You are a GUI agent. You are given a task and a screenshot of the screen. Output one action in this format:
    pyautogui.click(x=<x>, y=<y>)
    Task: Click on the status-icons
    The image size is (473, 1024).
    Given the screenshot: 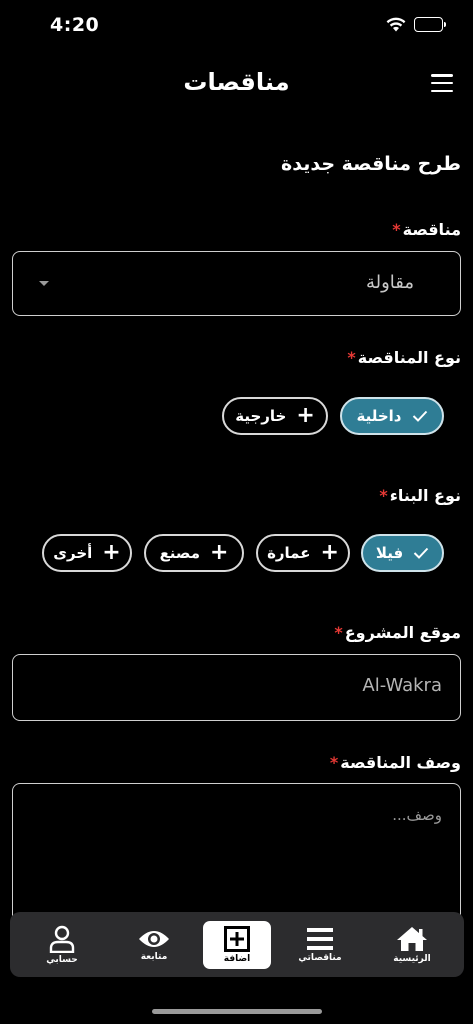 What is the action you would take?
    pyautogui.click(x=416, y=24)
    